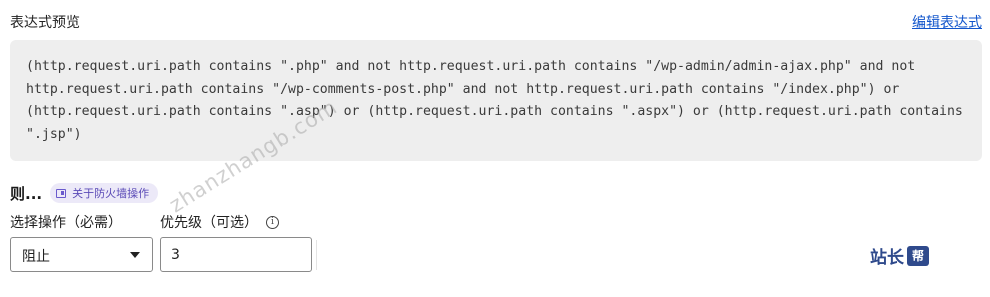  Describe the element at coordinates (36, 257) in the screenshot. I see `action-select-value: 阻止` at that location.